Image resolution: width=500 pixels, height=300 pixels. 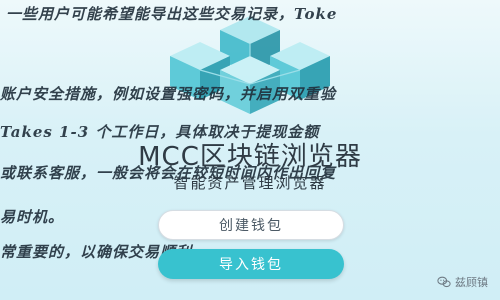 I want to click on create-wallet-label: 创建钱包, so click(x=251, y=226).